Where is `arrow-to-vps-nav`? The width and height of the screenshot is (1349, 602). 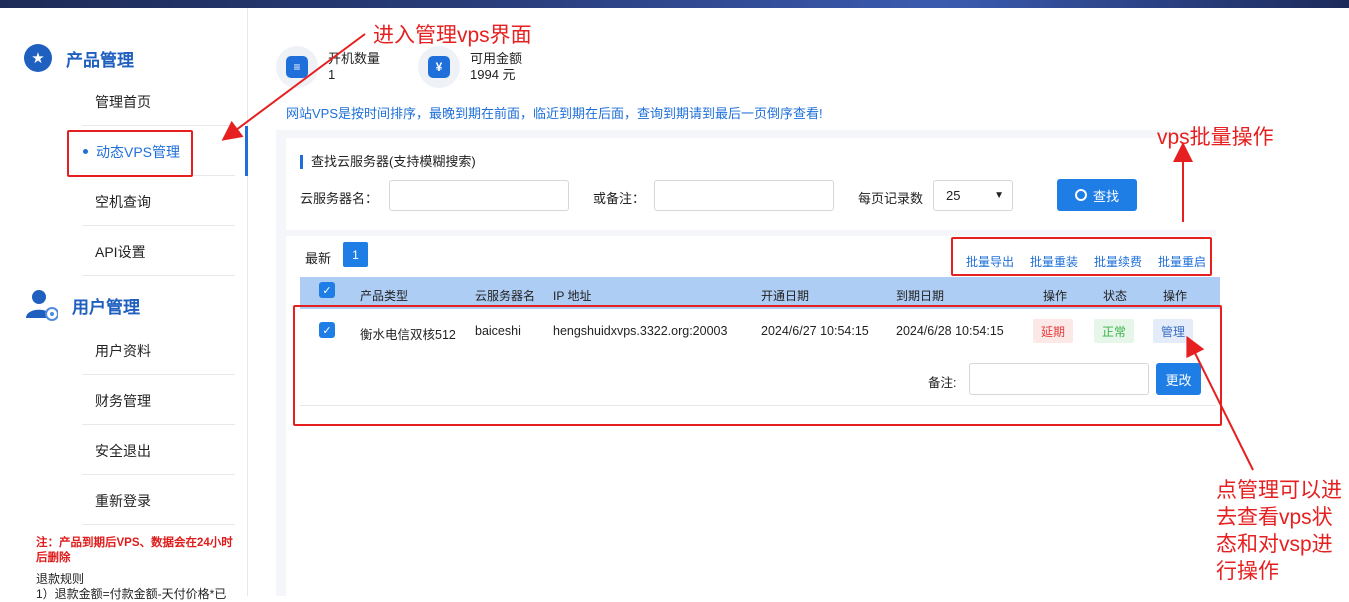 arrow-to-vps-nav is located at coordinates (293, 87).